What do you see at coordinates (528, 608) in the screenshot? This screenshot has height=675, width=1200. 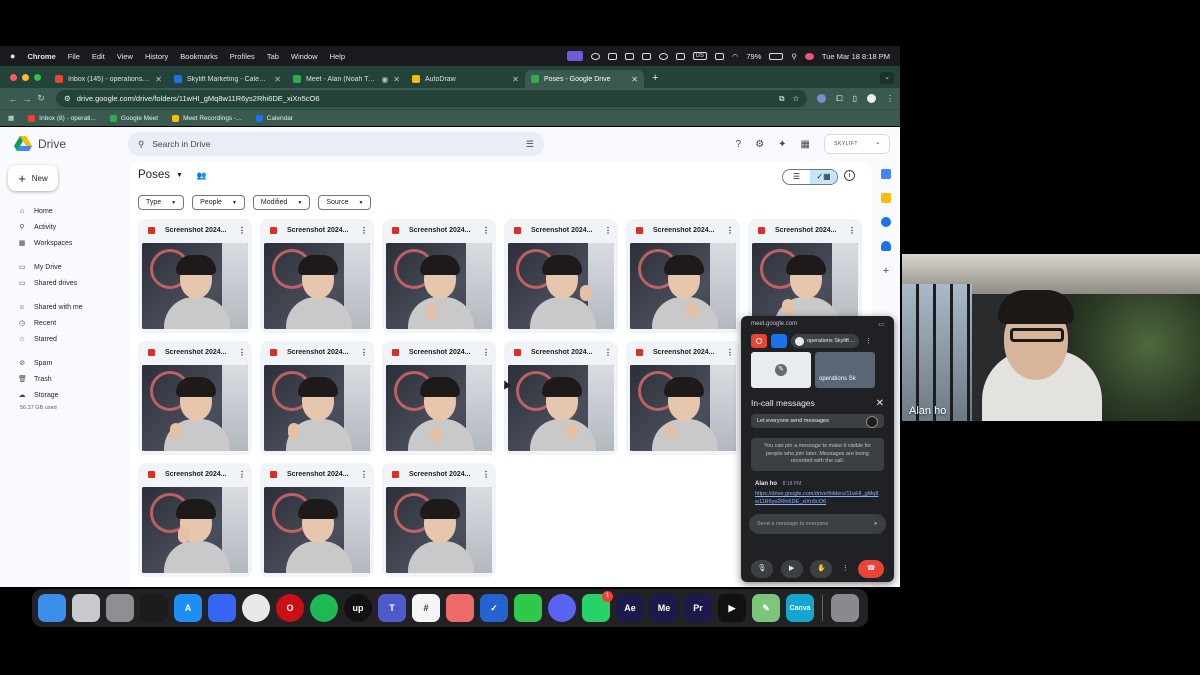 I see `dock-facetime-icon` at bounding box center [528, 608].